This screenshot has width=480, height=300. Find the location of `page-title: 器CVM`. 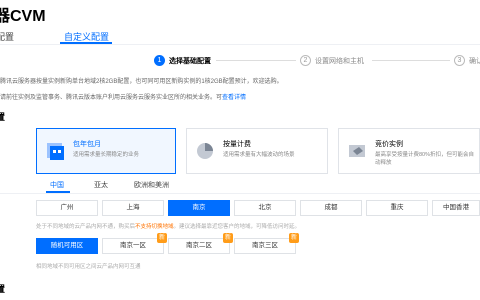

page-title: 器CVM is located at coordinates (23, 16).